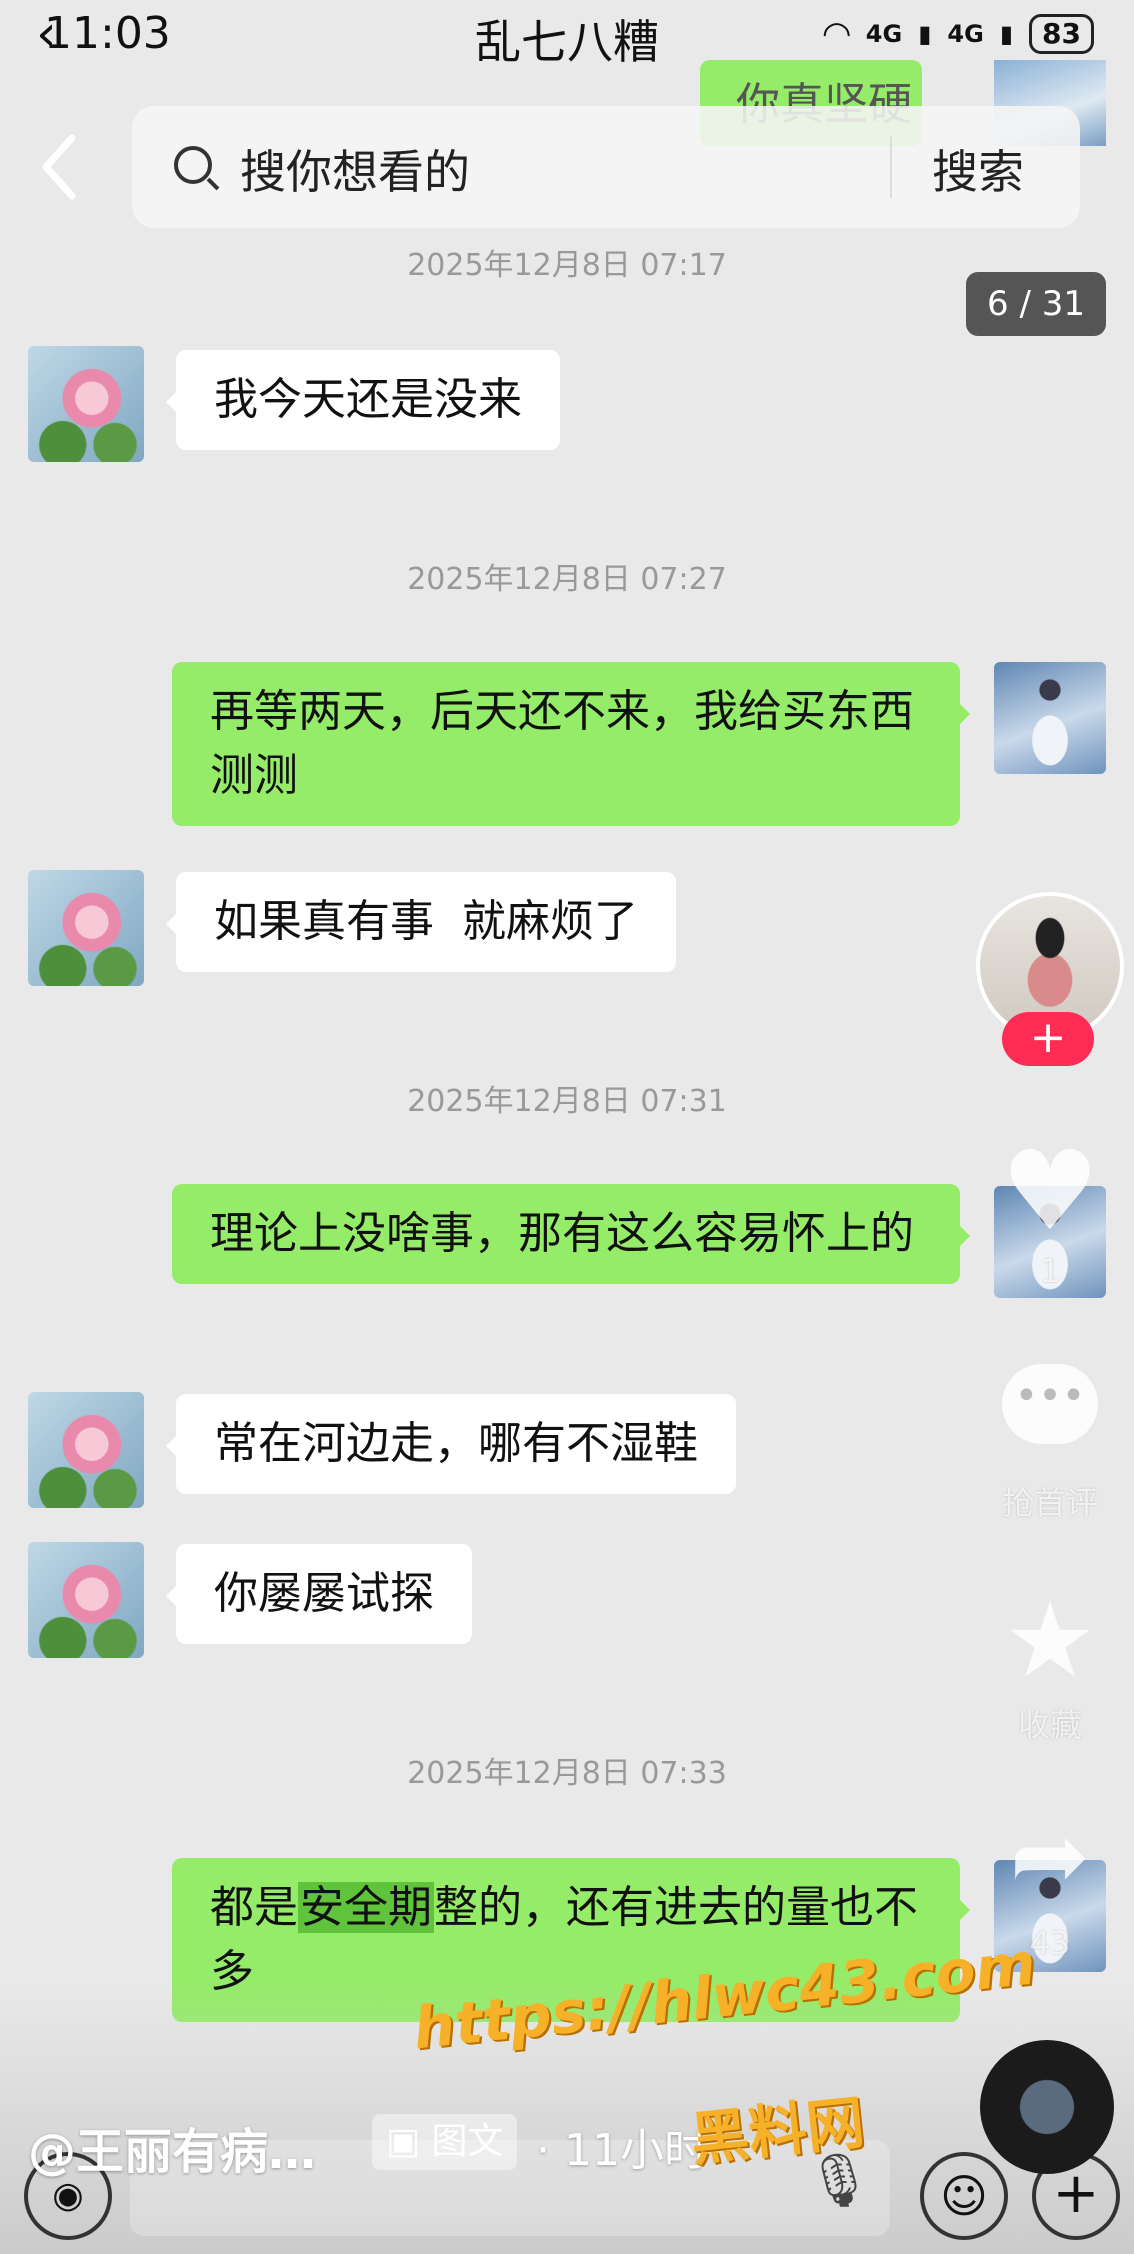 This screenshot has height=2254, width=1134. Describe the element at coordinates (1048, 1039) in the screenshot. I see `follow-button: +` at that location.